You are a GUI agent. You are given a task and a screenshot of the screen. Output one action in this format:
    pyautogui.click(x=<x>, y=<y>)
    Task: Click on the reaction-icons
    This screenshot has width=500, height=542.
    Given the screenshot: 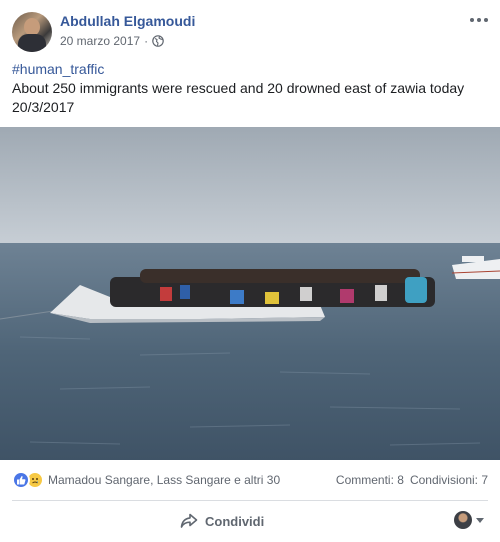 What is the action you would take?
    pyautogui.click(x=28, y=480)
    